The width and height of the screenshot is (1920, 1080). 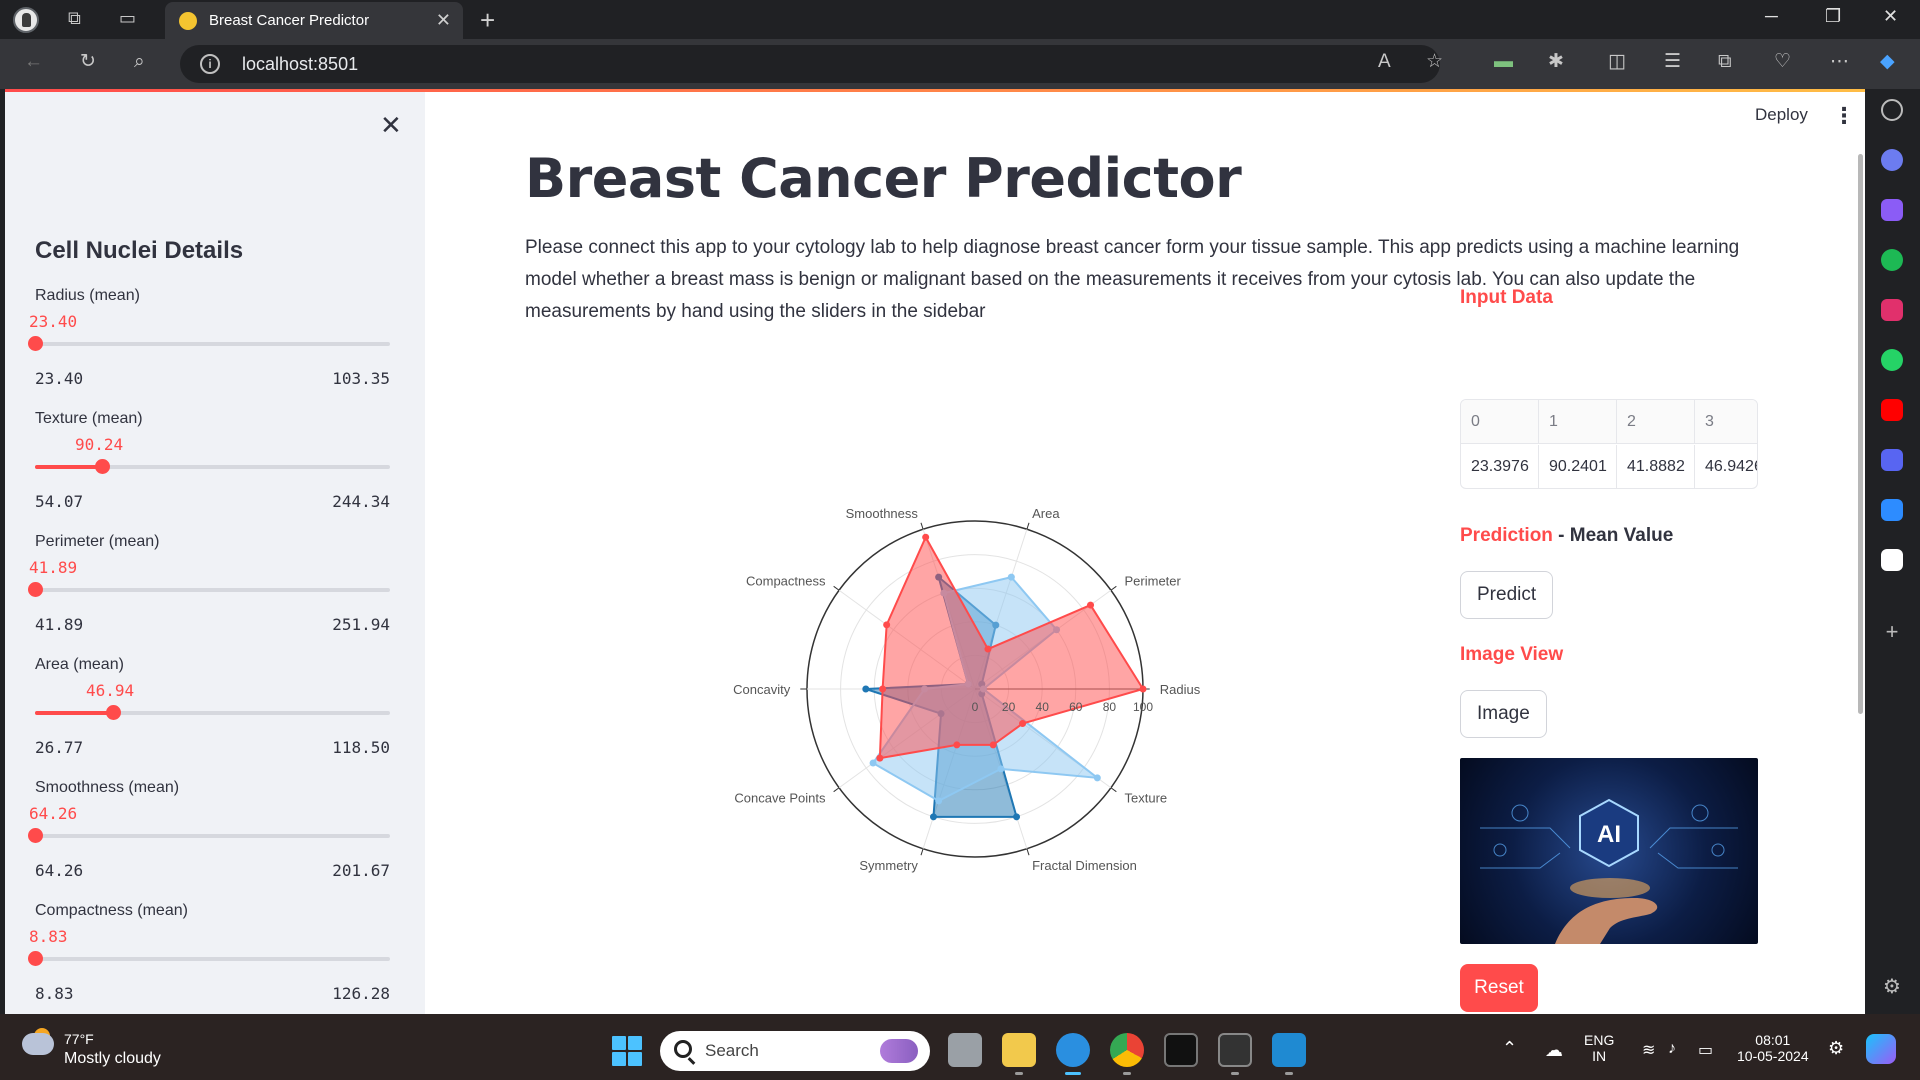 I want to click on tab-actions-icon: ▭, so click(x=127, y=18).